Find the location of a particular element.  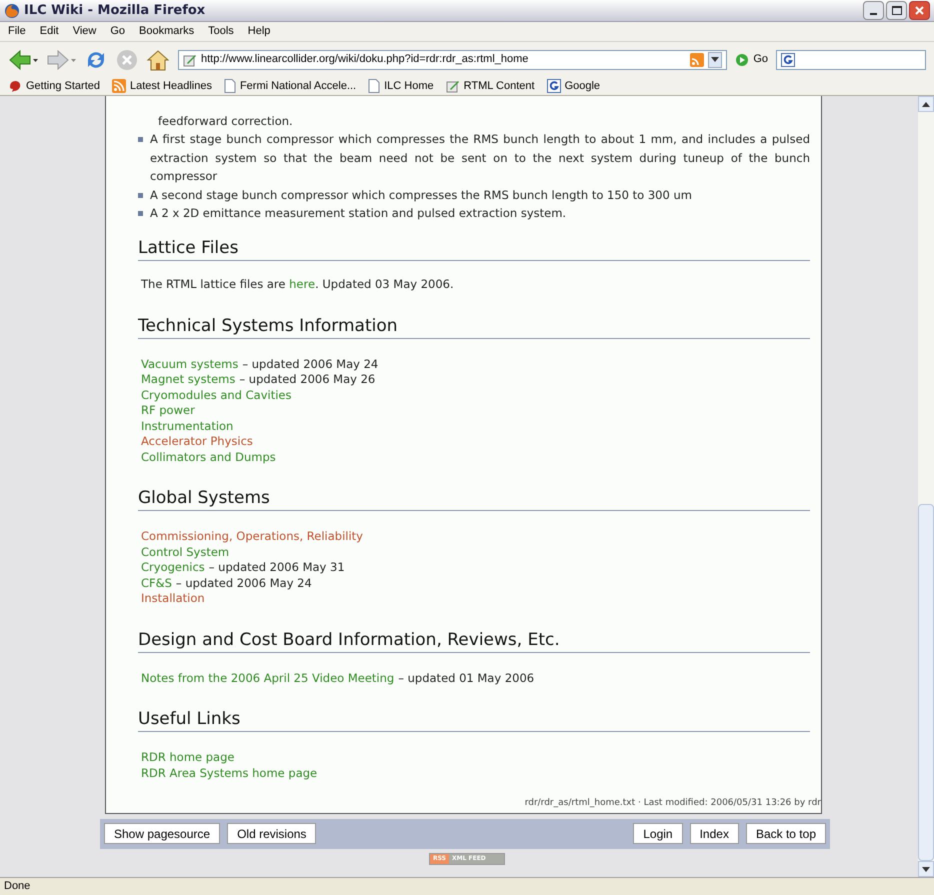

page-meta: rdr/rdr_as/rtml_home.txt · Last modified: 2006/05/31 13:26 by rdr is located at coordinates (672, 803).